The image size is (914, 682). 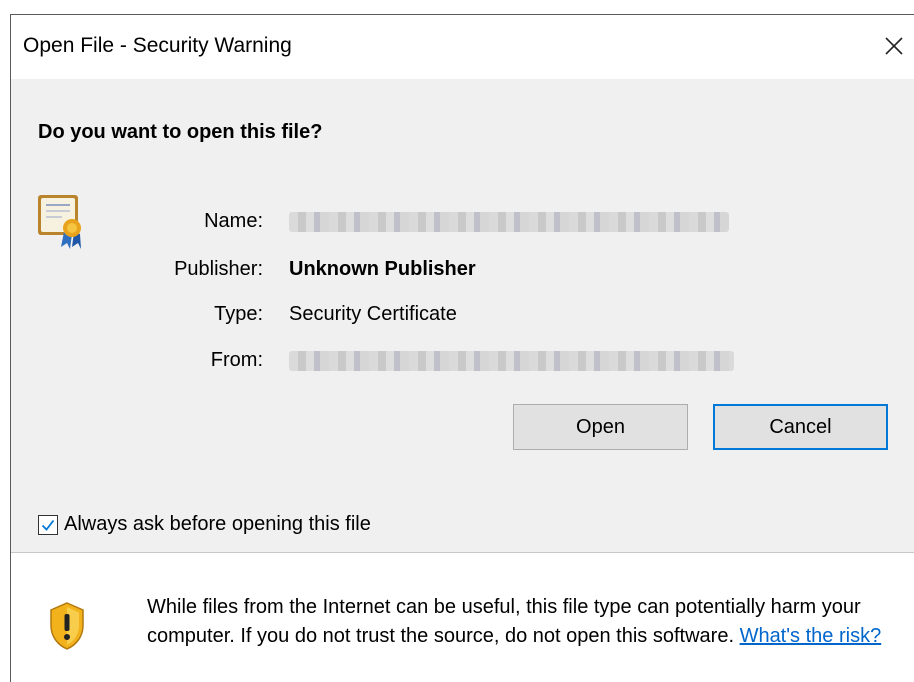 What do you see at coordinates (217, 524) in the screenshot?
I see `always-ask-label: Always ask before opening this file` at bounding box center [217, 524].